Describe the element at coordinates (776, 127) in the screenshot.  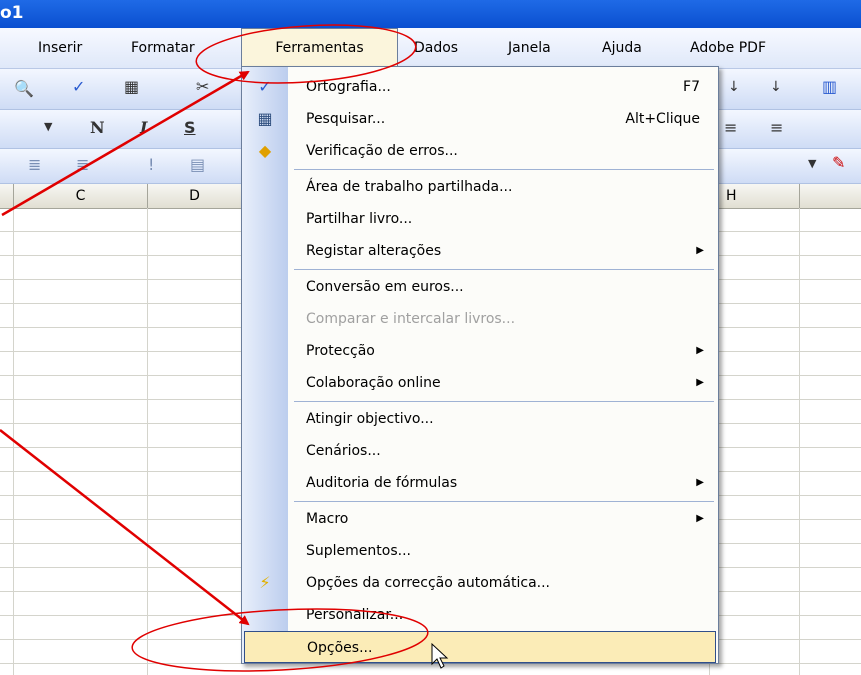
I see `increase-indent-icon: ≡` at that location.